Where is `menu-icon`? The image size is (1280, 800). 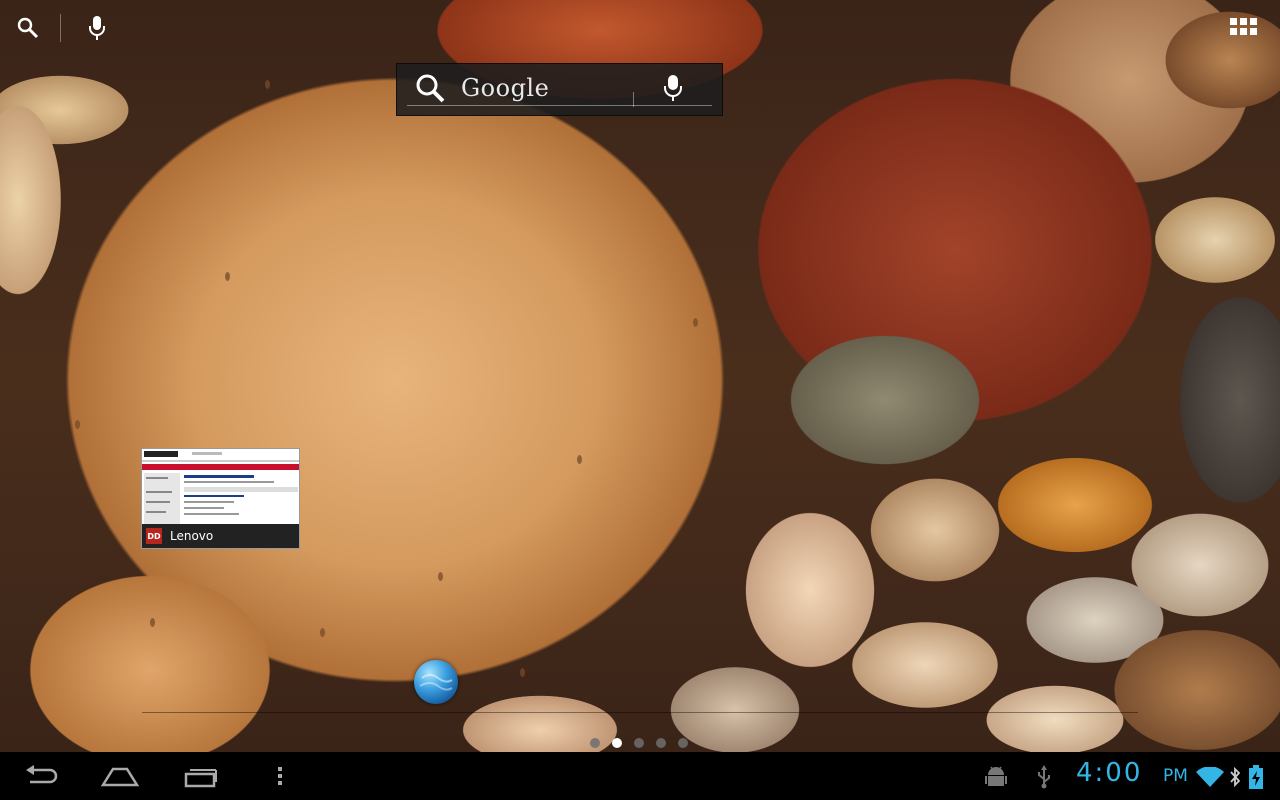 menu-icon is located at coordinates (280, 776).